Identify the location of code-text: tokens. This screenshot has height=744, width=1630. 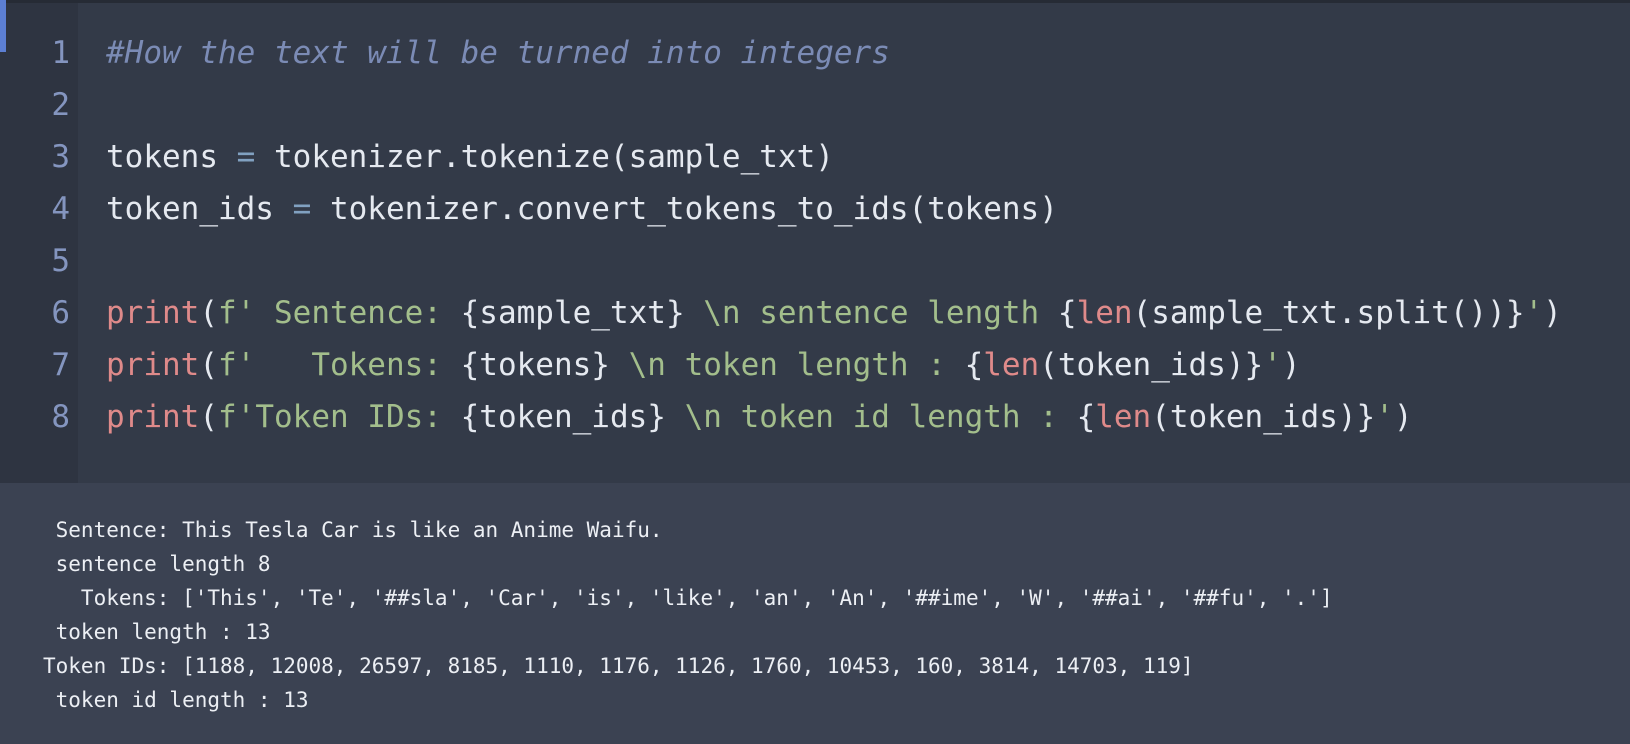
(171, 157).